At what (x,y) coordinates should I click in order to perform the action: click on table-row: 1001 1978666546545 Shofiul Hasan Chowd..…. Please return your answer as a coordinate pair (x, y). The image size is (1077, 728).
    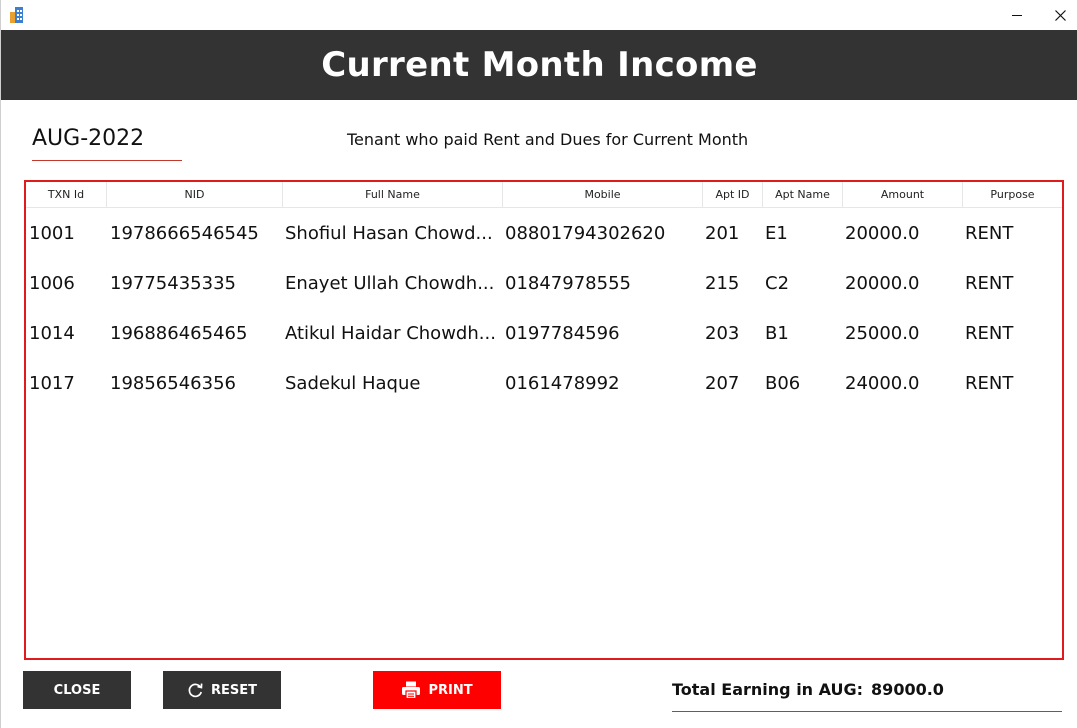
    Looking at the image, I should click on (544, 234).